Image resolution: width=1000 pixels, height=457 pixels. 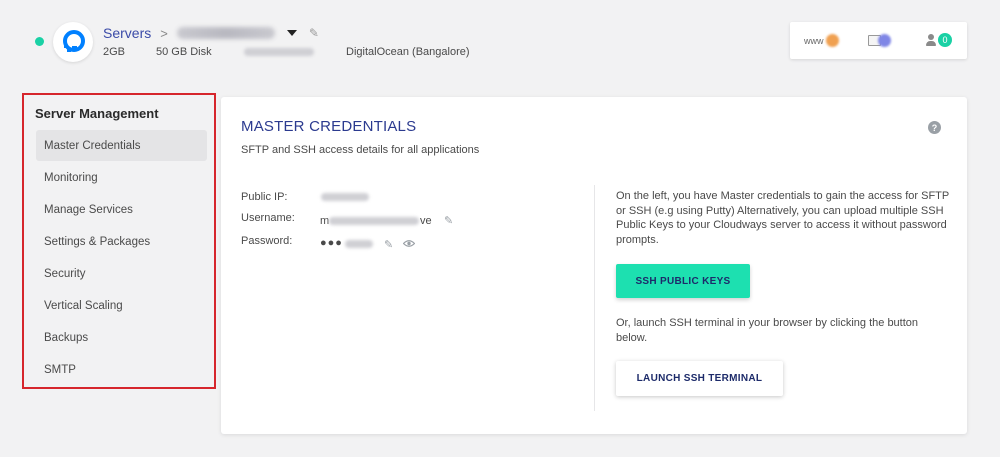 I want to click on launch-ssh-terminal-button: LAUNCH SSH TERMINAL, so click(x=699, y=378).